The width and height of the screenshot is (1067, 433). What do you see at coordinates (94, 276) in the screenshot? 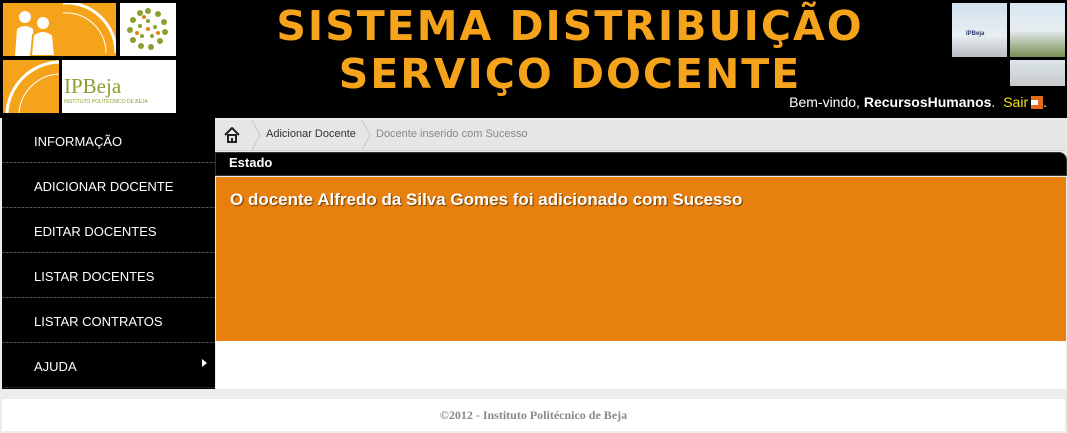
I see `sidebar-item-label: LISTAR DOCENTES` at bounding box center [94, 276].